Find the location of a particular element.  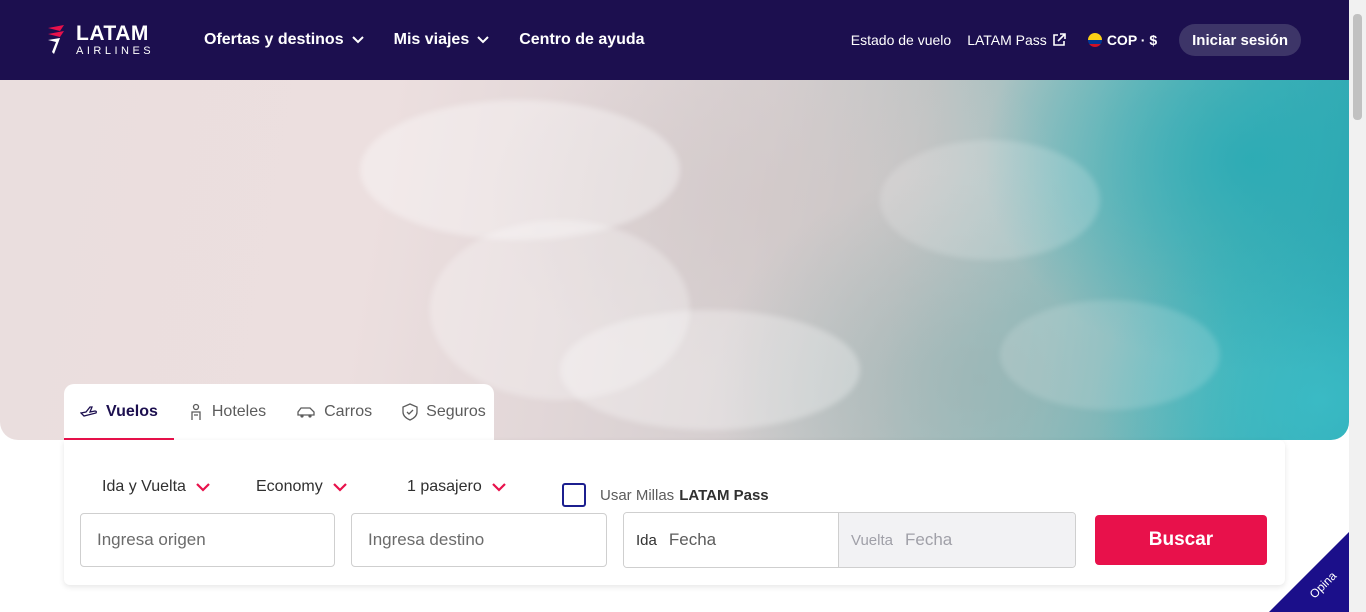

cabin-value: Economy is located at coordinates (289, 486).